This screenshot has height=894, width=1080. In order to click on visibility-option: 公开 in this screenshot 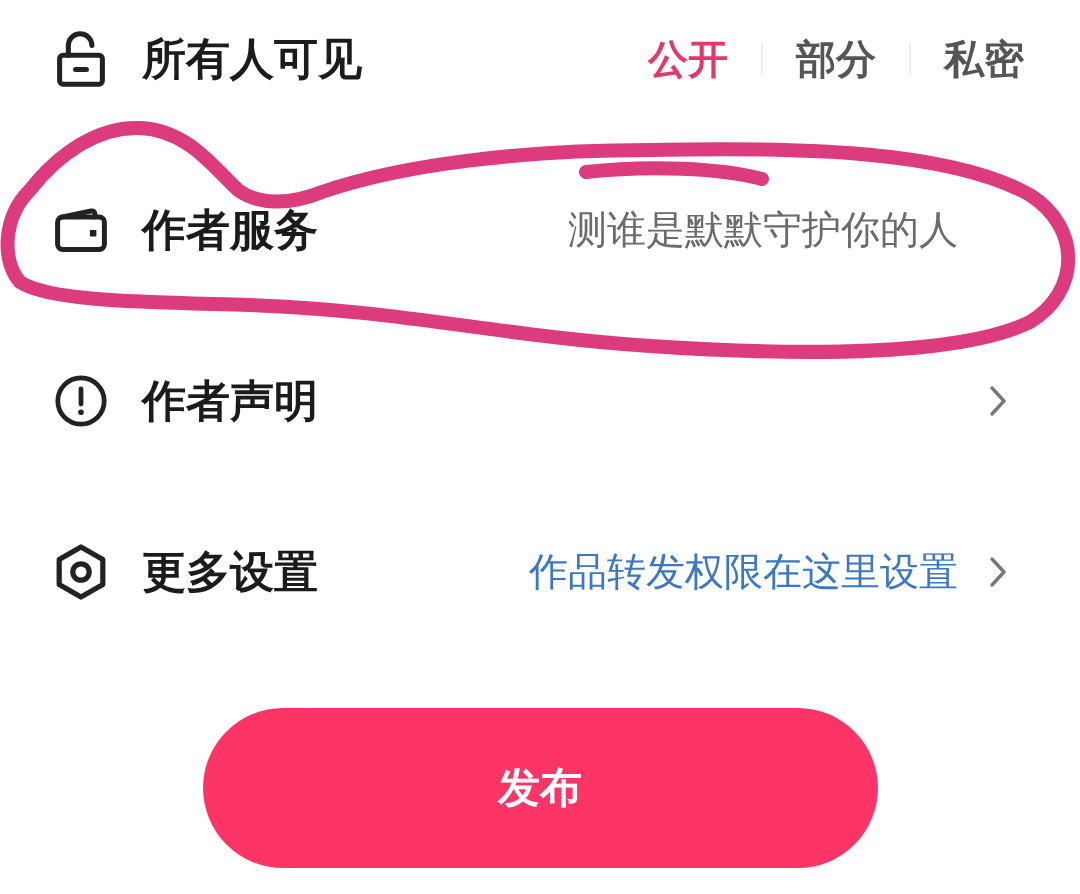, I will do `click(688, 59)`.